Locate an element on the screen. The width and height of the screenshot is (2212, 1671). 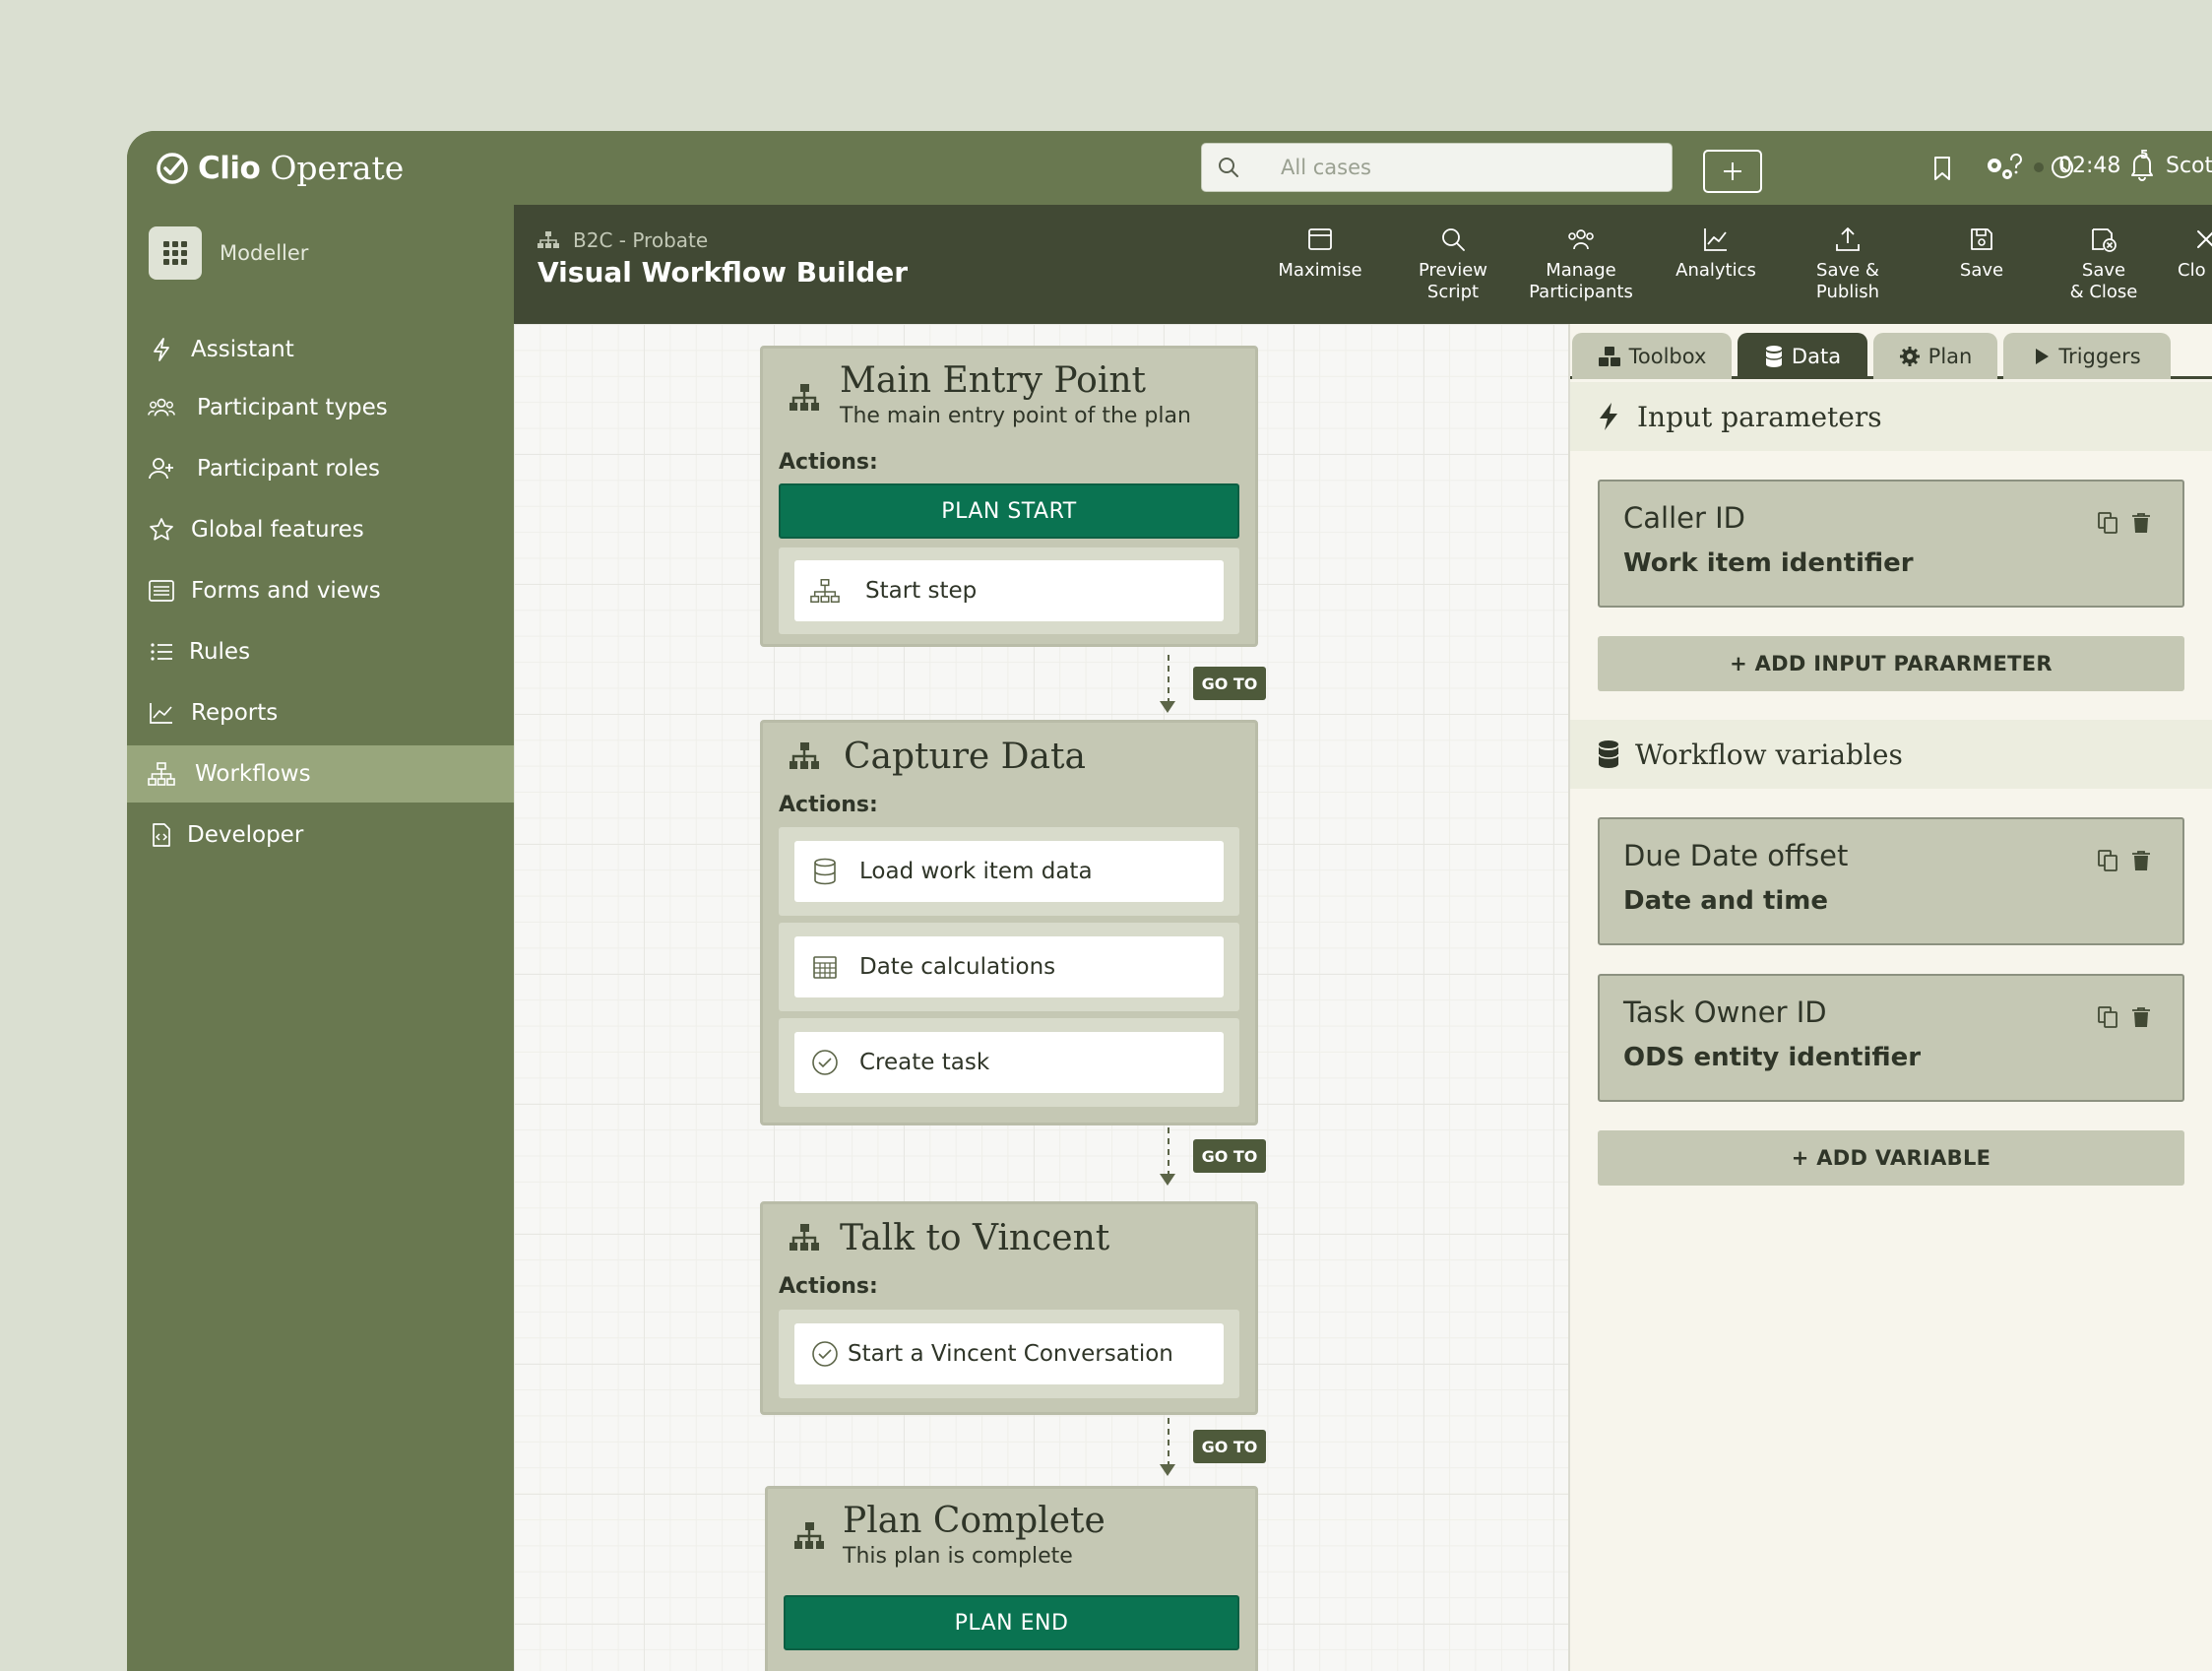
logo: Clio Operate is located at coordinates (279, 168).